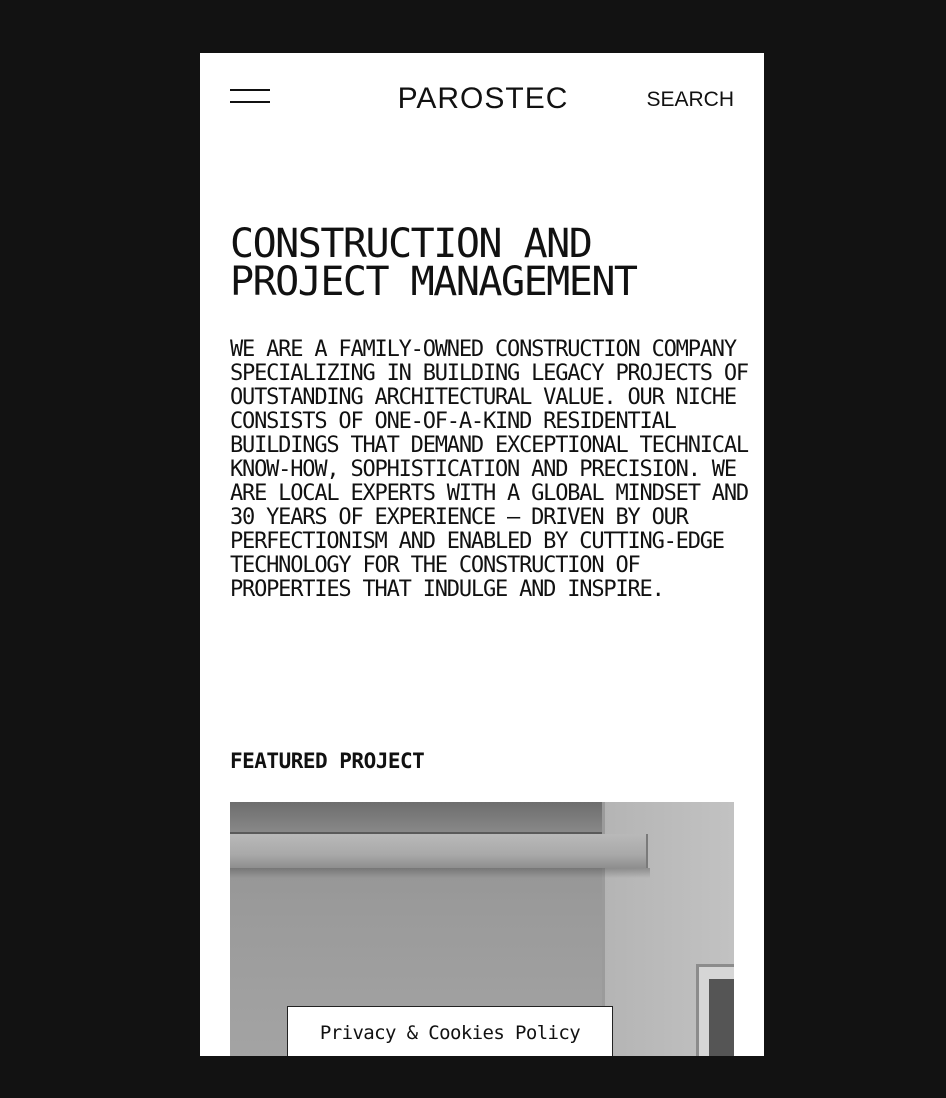 Image resolution: width=946 pixels, height=1098 pixels. Describe the element at coordinates (327, 761) in the screenshot. I see `featured-project-heading: FEATURED PROJECT` at that location.